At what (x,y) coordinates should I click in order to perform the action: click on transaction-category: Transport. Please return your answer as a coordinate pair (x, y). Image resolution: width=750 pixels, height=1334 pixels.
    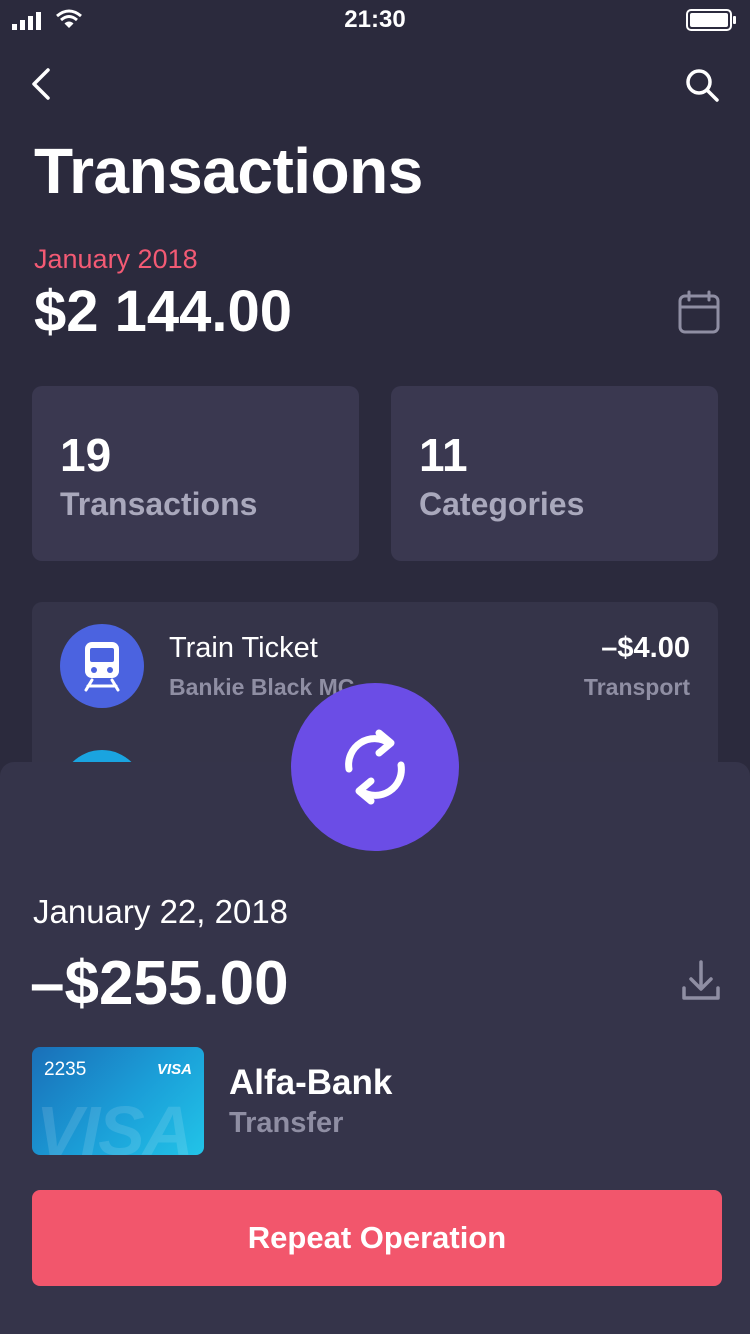
    Looking at the image, I should click on (636, 687).